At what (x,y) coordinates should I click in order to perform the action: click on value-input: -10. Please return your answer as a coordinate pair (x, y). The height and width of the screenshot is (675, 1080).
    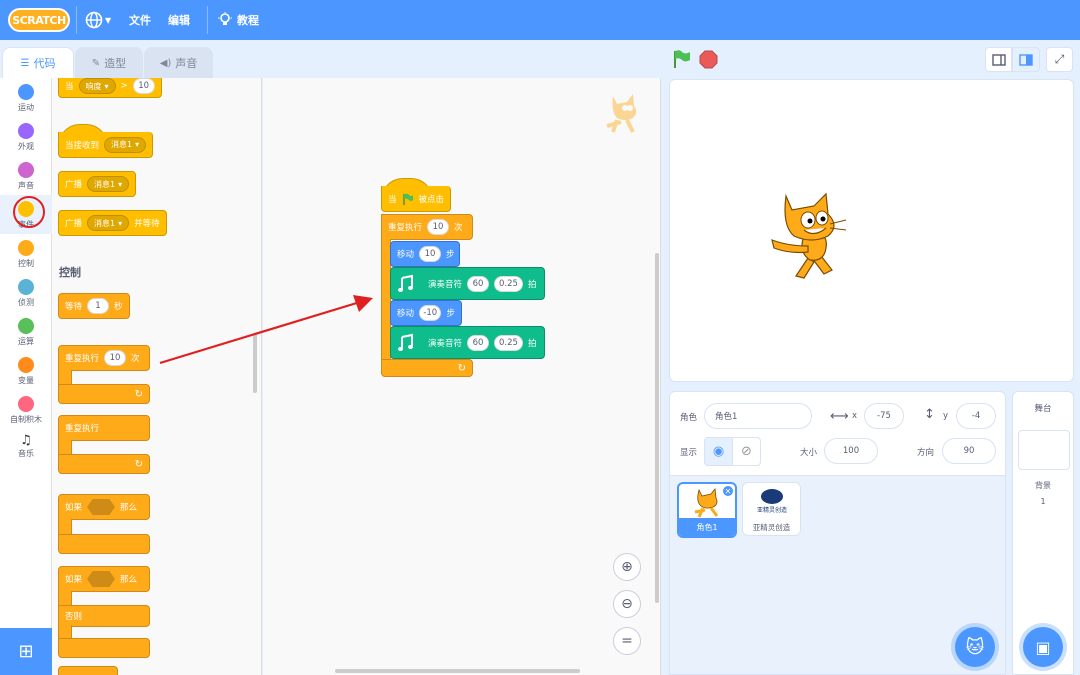
    Looking at the image, I should click on (430, 313).